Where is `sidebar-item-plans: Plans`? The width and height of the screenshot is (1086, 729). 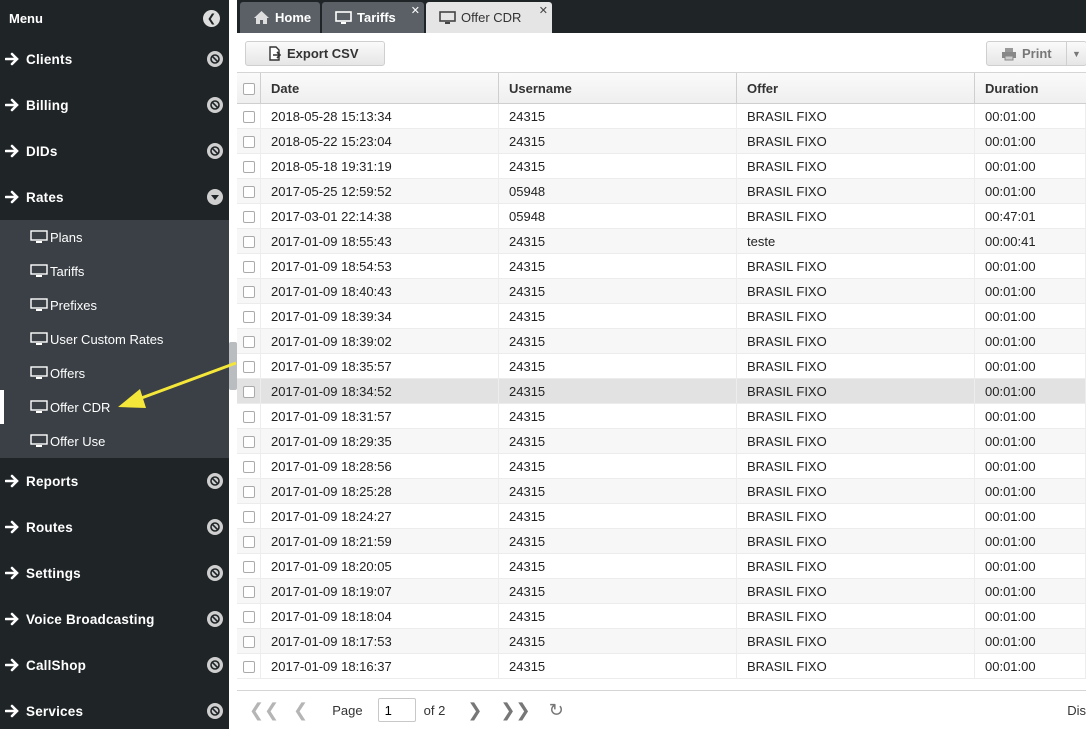
sidebar-item-plans: Plans is located at coordinates (114, 237).